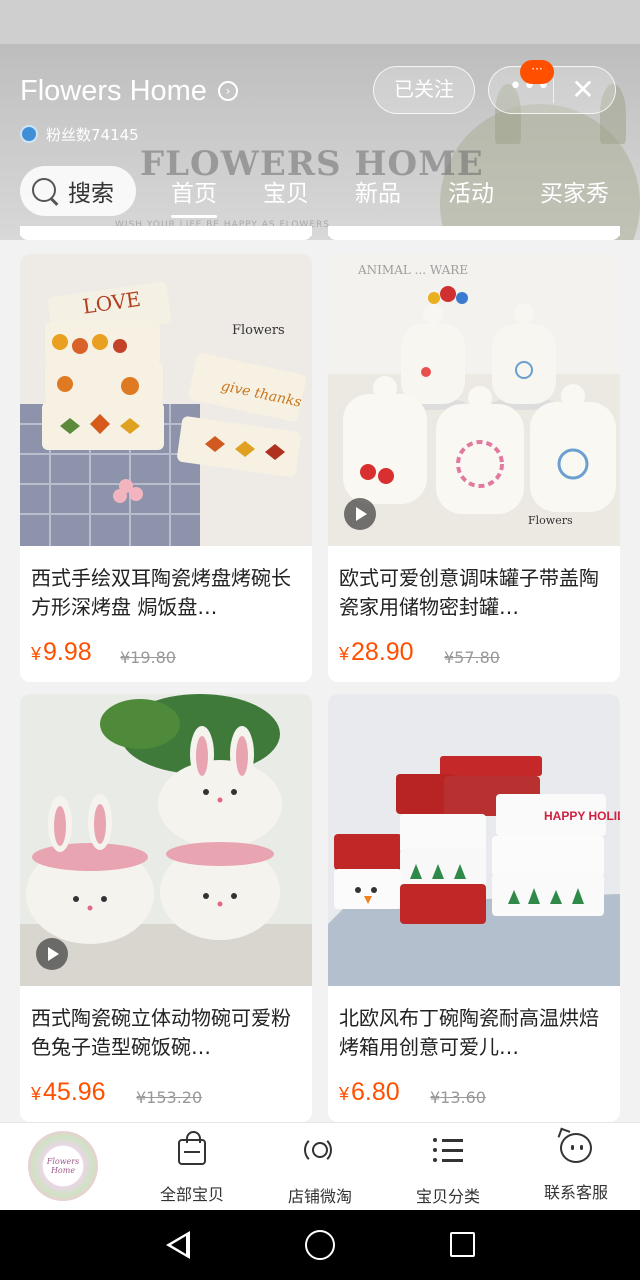 The height and width of the screenshot is (1280, 640). I want to click on nav-label: 全部宝贝, so click(191, 1194).